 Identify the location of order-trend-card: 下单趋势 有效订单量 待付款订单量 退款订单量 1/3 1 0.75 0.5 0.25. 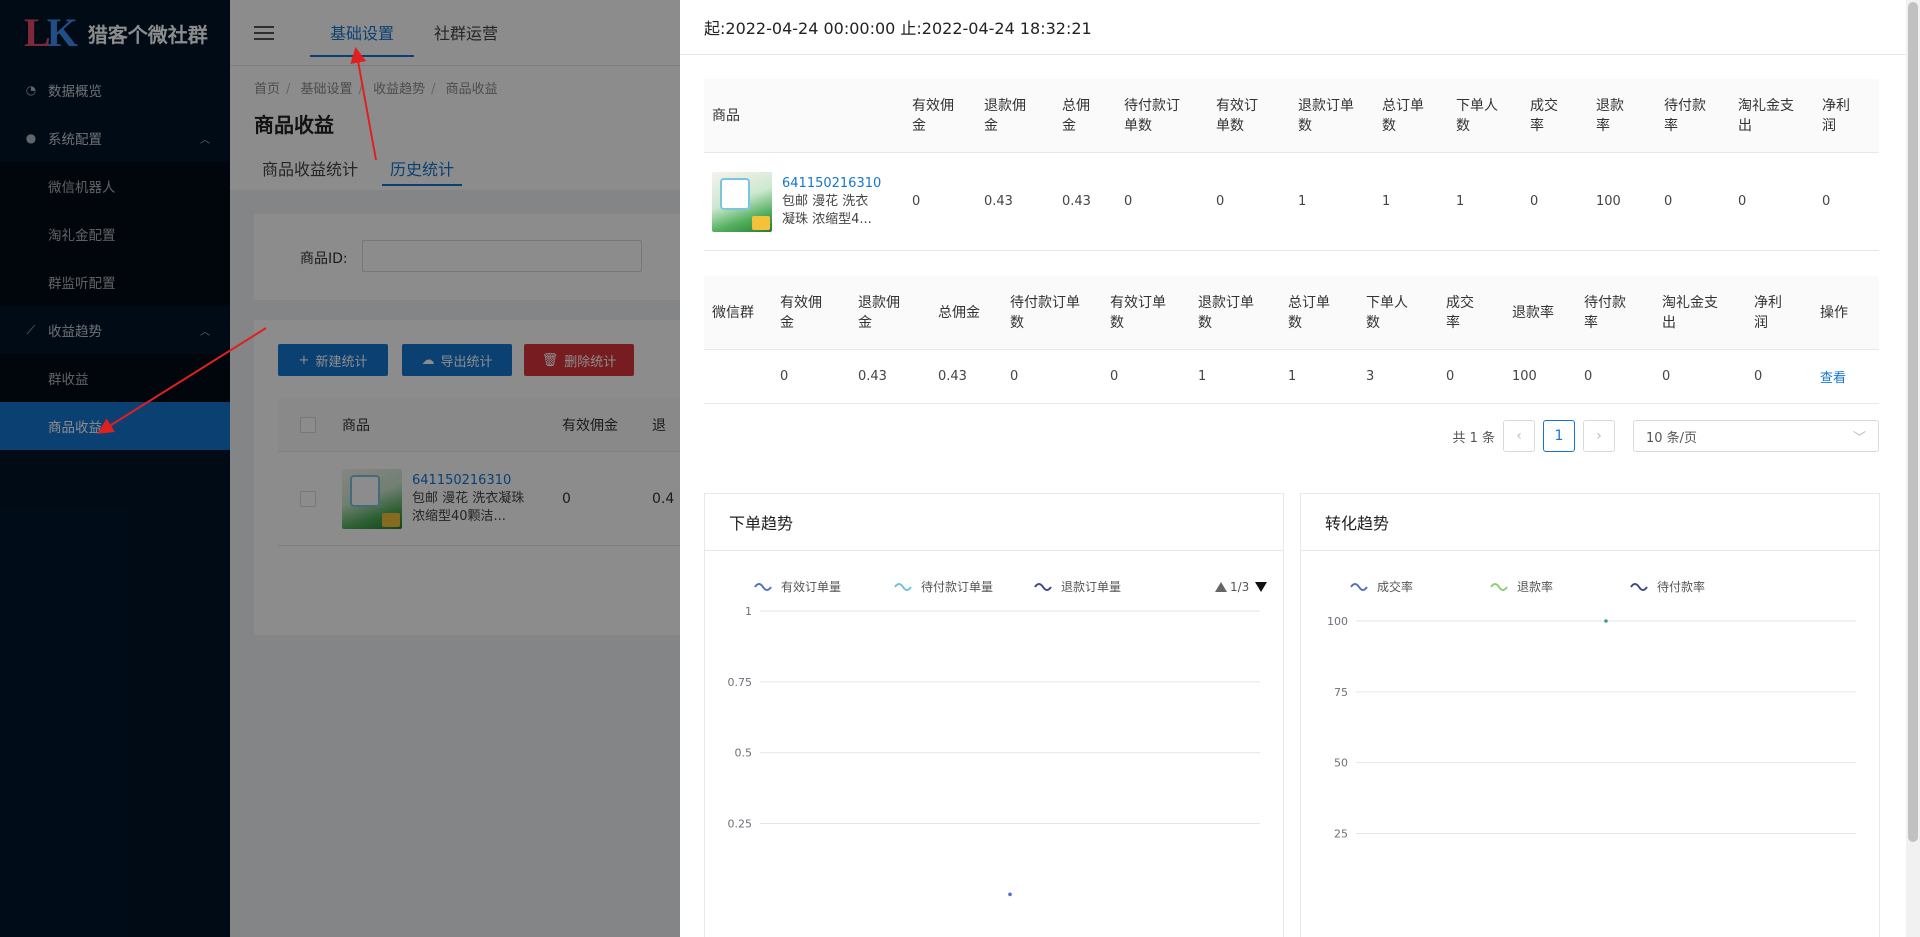
(994, 715).